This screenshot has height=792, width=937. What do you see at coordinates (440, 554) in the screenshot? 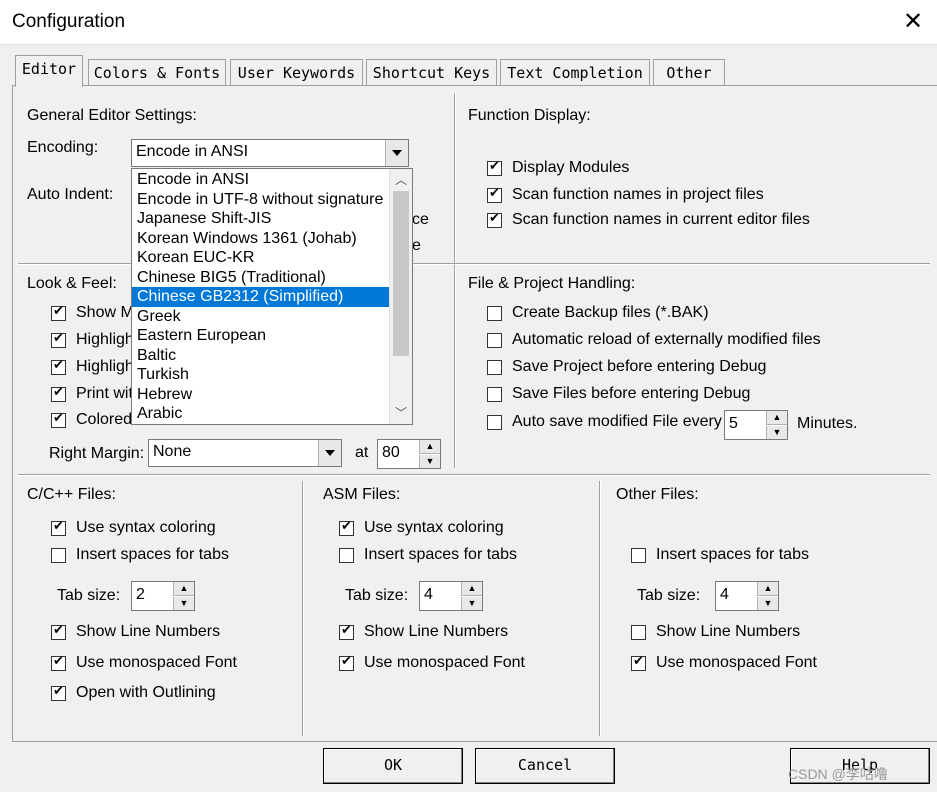
I see `asm-spaces-label: Insert spaces for tabs` at bounding box center [440, 554].